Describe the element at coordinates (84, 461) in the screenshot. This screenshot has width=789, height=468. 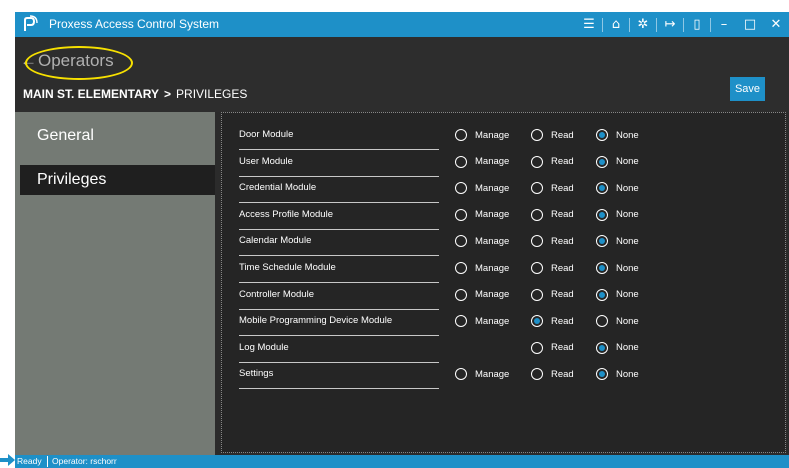
I see `status-operator: Operator: rschorr` at that location.